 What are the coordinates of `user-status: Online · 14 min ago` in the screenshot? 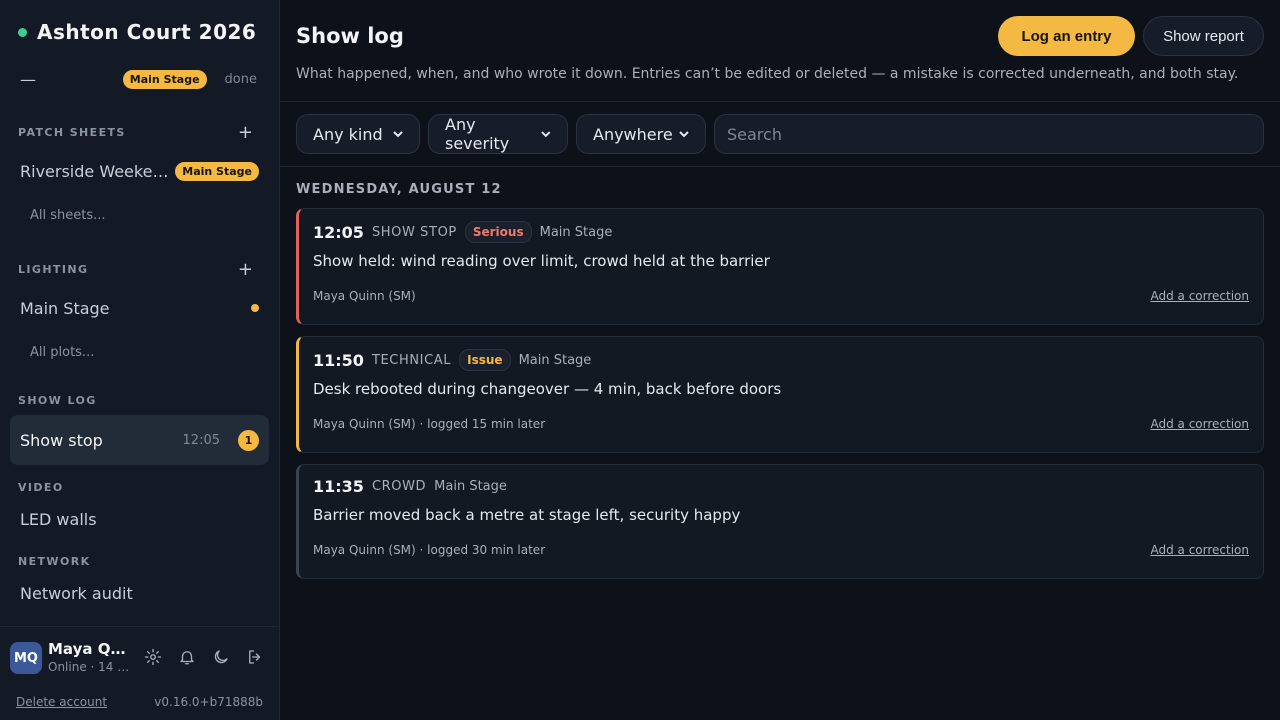 It's located at (91, 667).